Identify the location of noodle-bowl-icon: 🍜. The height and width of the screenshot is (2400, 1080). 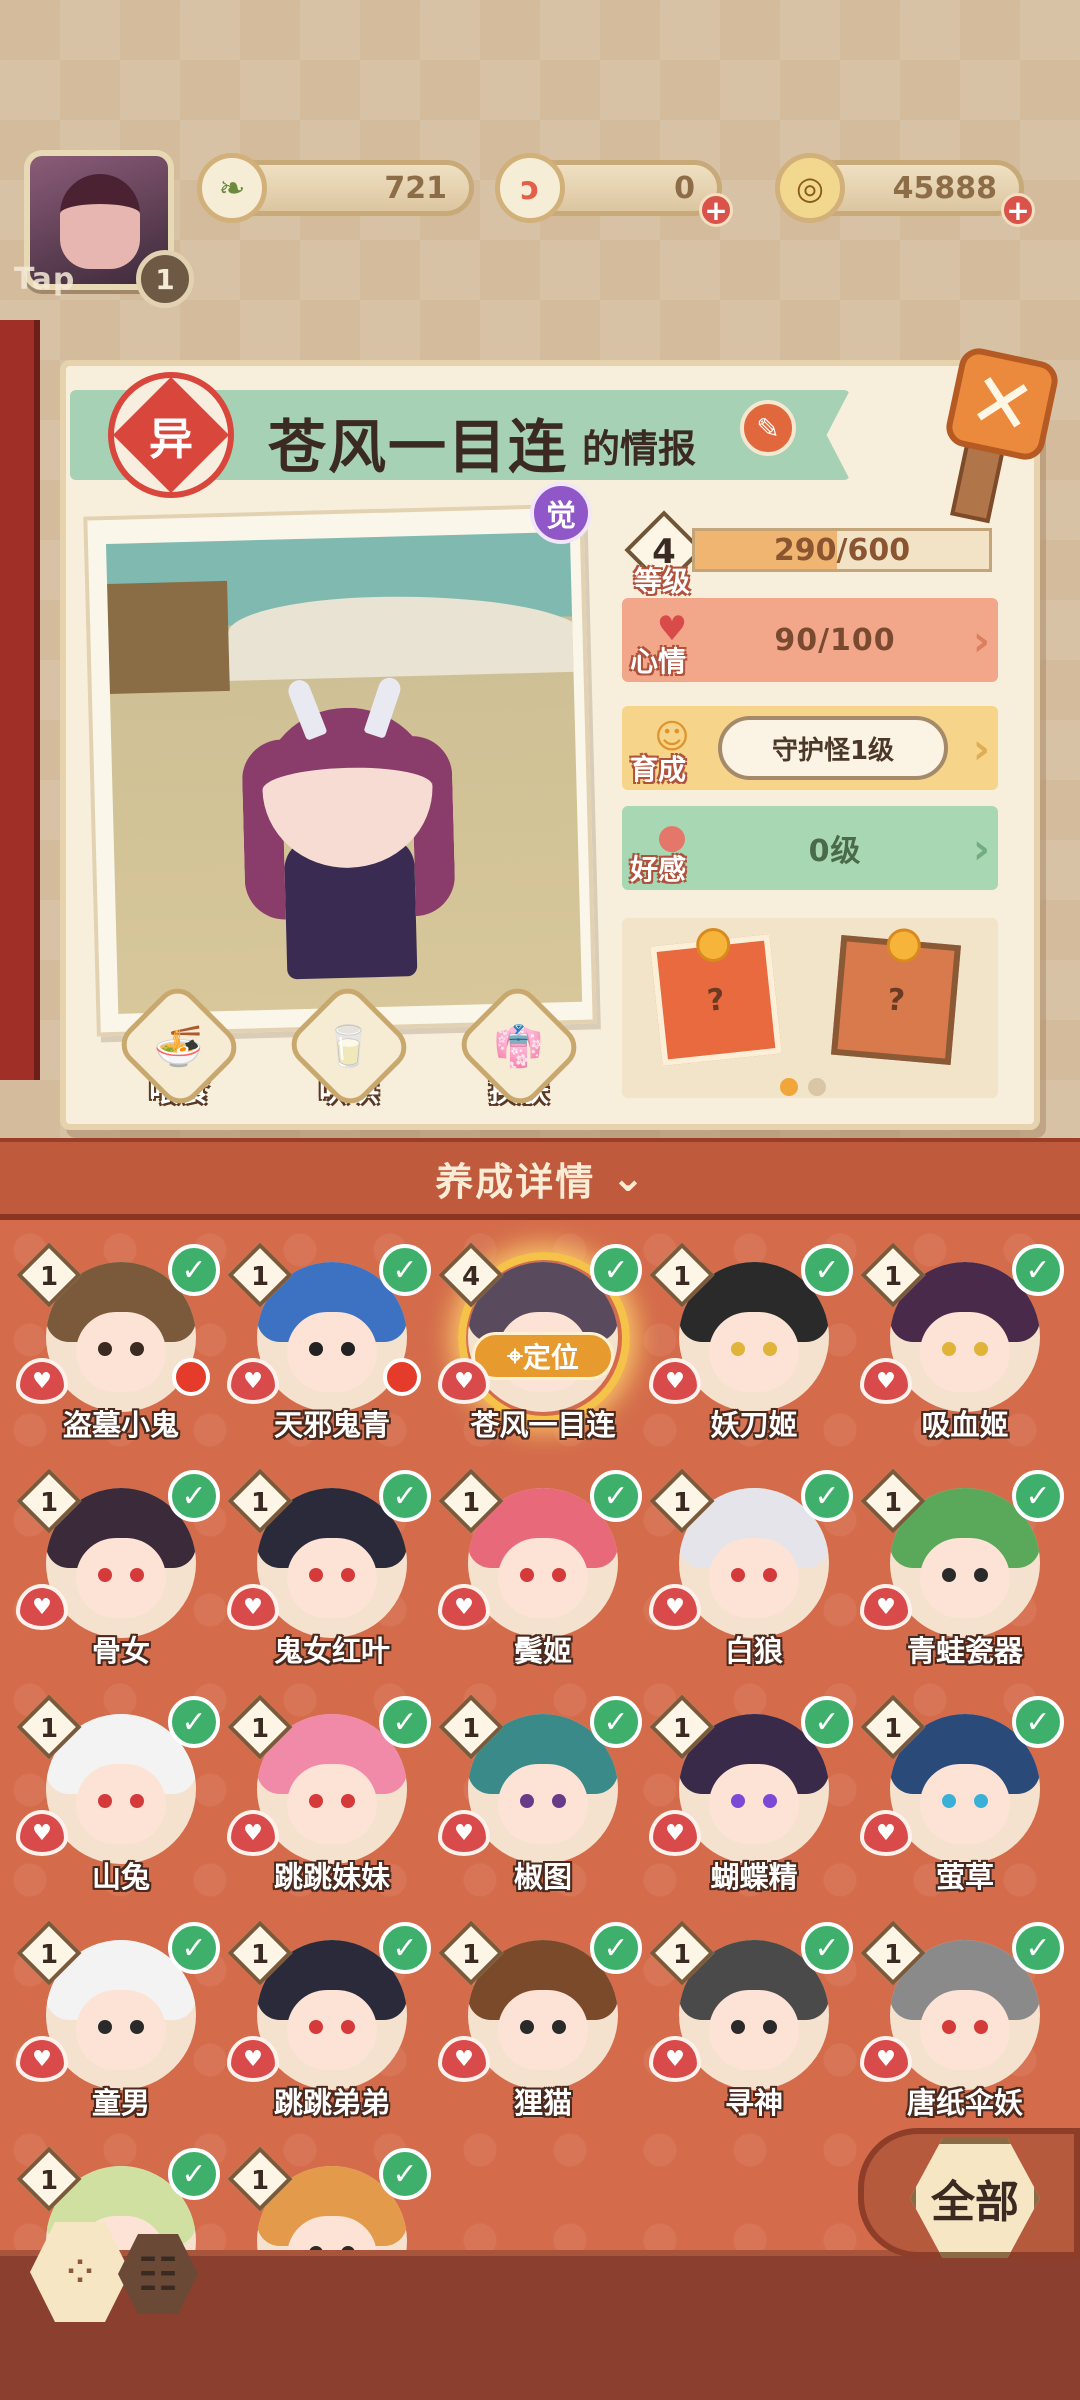
(179, 1046).